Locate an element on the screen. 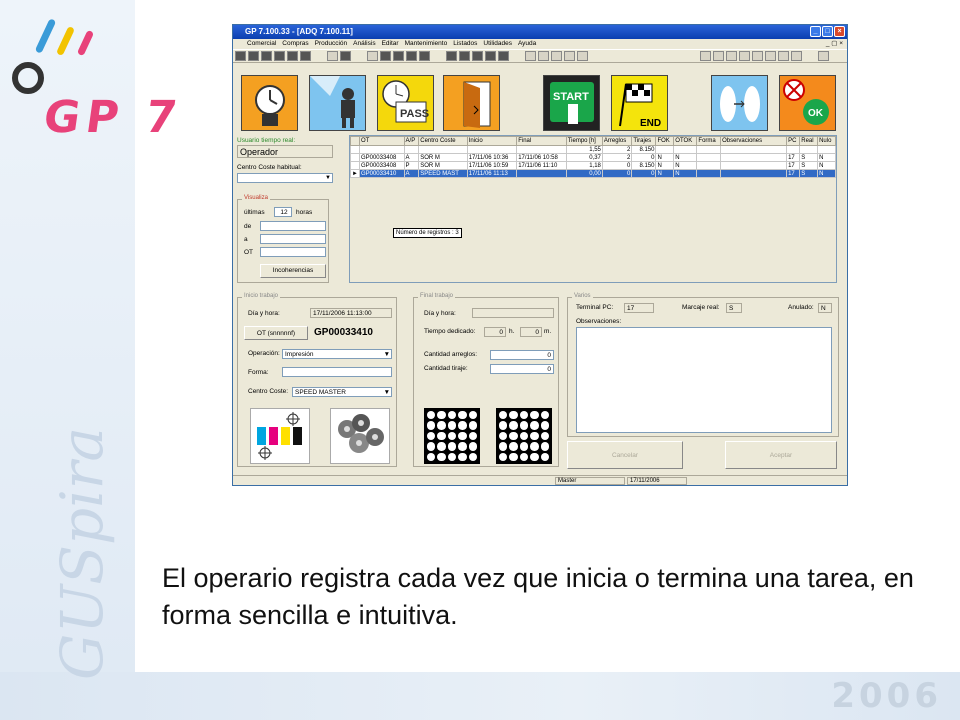 The height and width of the screenshot is (720, 960). centro-coste-select: SPEED MASTER ▼ is located at coordinates (342, 392).